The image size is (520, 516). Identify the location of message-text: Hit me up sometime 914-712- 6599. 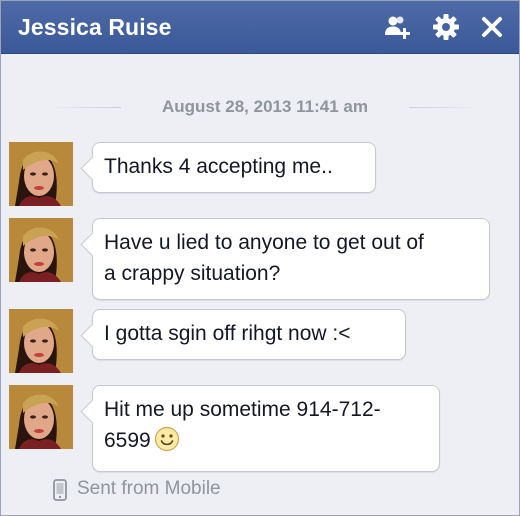
(242, 425).